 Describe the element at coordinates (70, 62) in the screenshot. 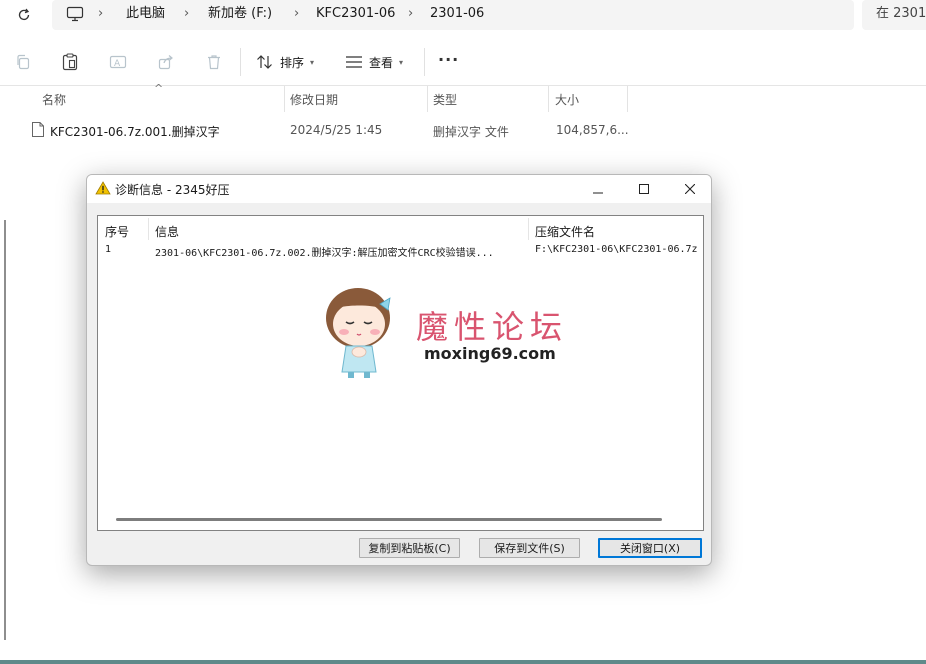

I see `paste-icon` at that location.